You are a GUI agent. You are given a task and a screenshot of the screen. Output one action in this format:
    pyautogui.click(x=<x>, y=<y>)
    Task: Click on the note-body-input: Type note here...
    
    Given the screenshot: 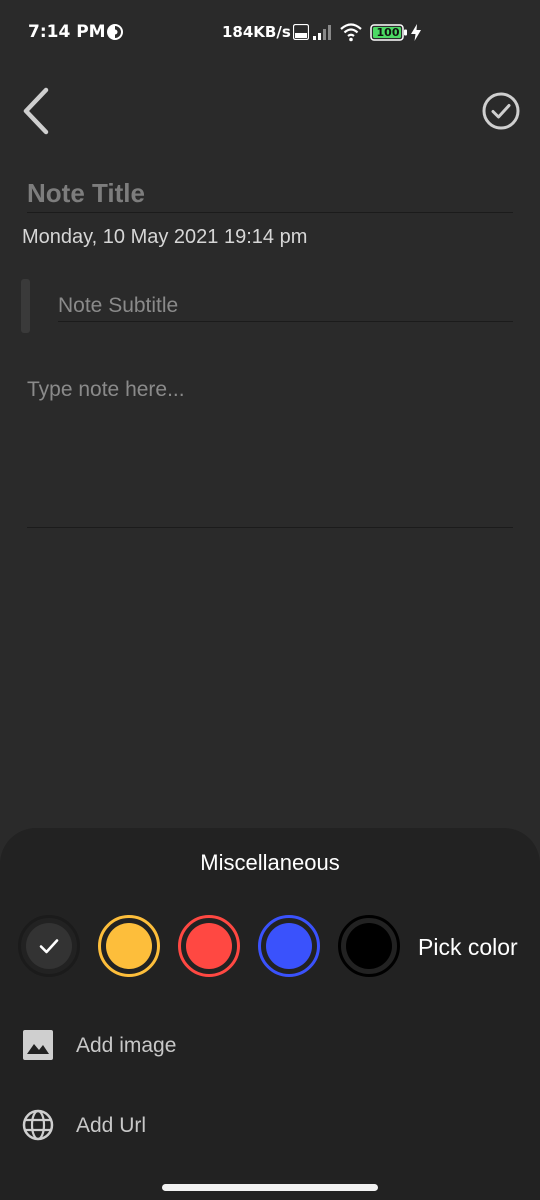 What is the action you would take?
    pyautogui.click(x=270, y=449)
    